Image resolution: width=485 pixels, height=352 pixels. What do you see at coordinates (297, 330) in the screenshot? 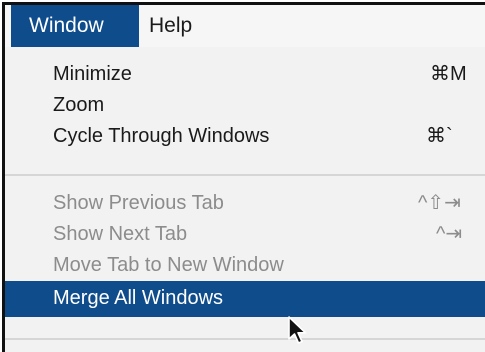
I see `arrow-pointer-icon` at bounding box center [297, 330].